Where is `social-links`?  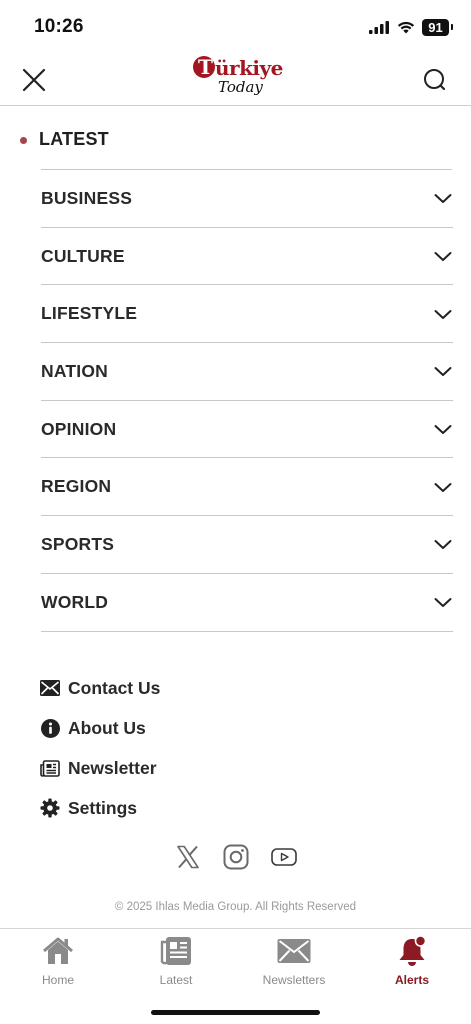 social-links is located at coordinates (236, 857).